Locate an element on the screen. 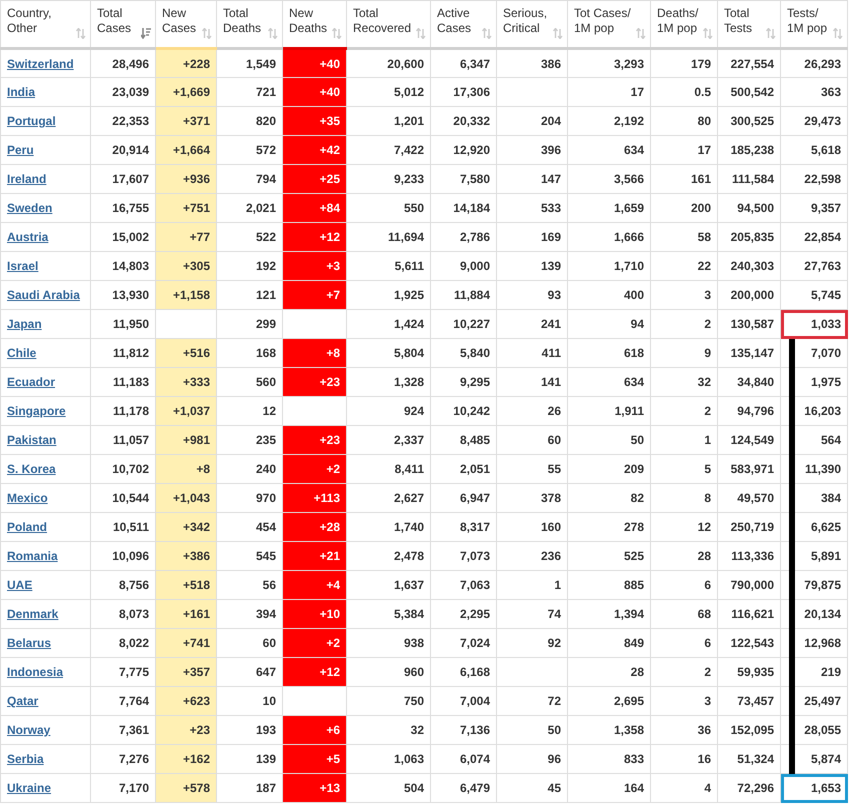 The image size is (853, 809). table-cell: +28 is located at coordinates (314, 527).